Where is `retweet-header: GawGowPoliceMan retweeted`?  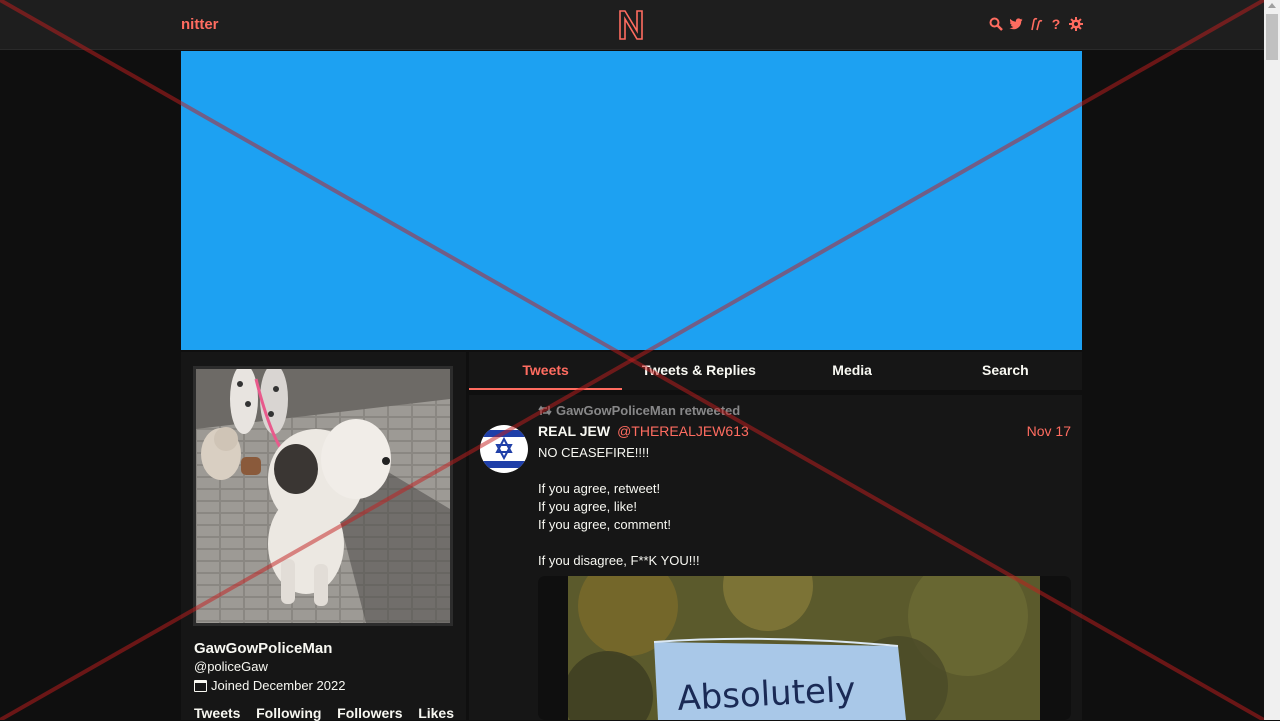 retweet-header: GawGowPoliceMan retweeted is located at coordinates (639, 410).